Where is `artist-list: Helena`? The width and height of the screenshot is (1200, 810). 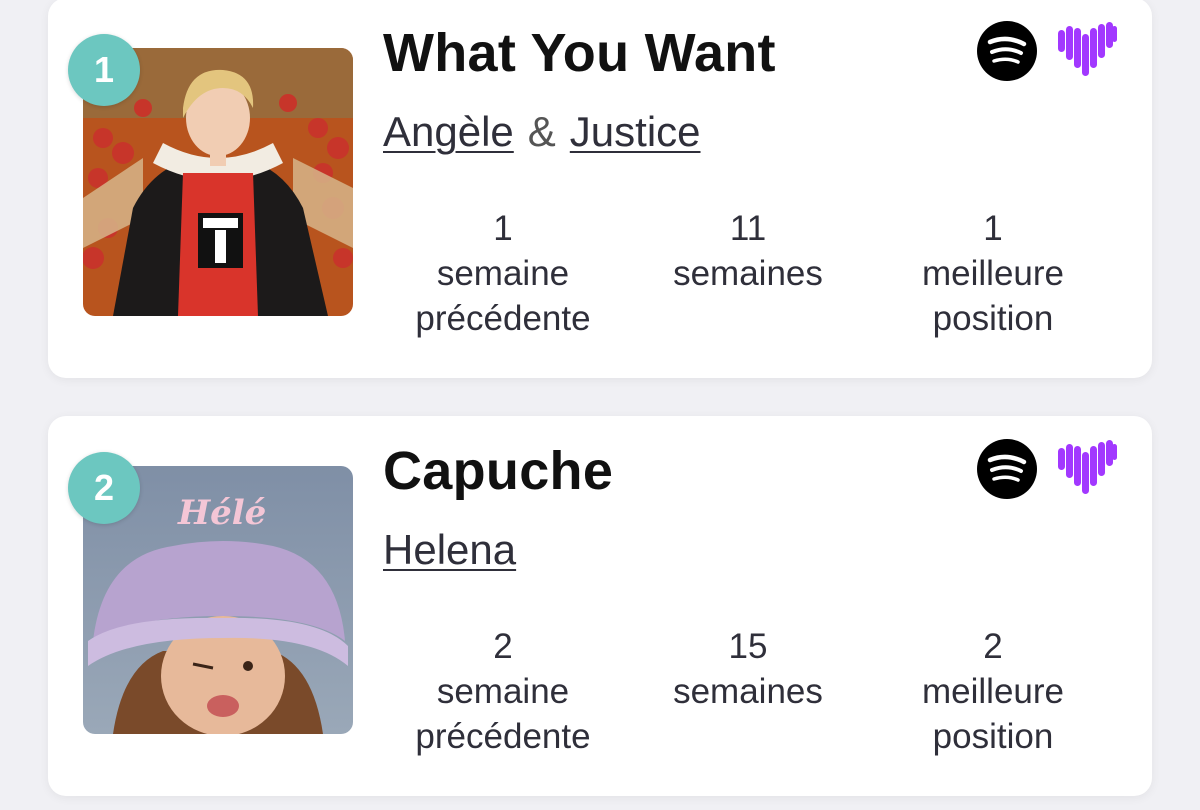 artist-list: Helena is located at coordinates (449, 550).